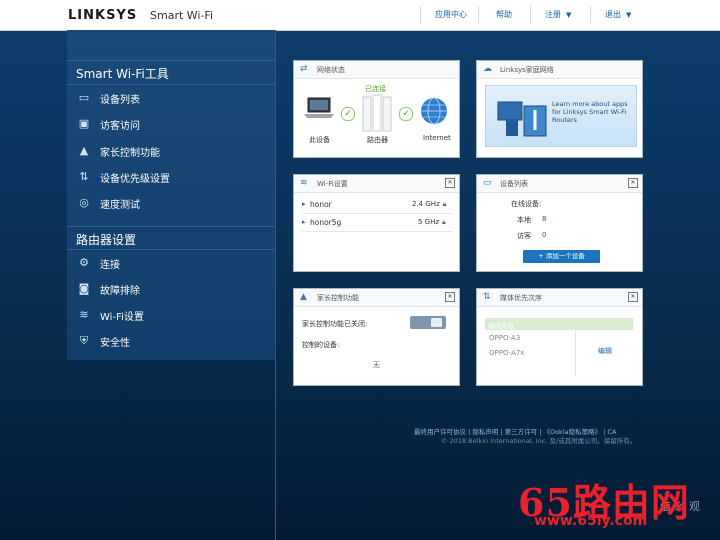 The height and width of the screenshot is (540, 720). I want to click on sidebar-item-troubleshooting: ◙ 故障排除, so click(171, 289).